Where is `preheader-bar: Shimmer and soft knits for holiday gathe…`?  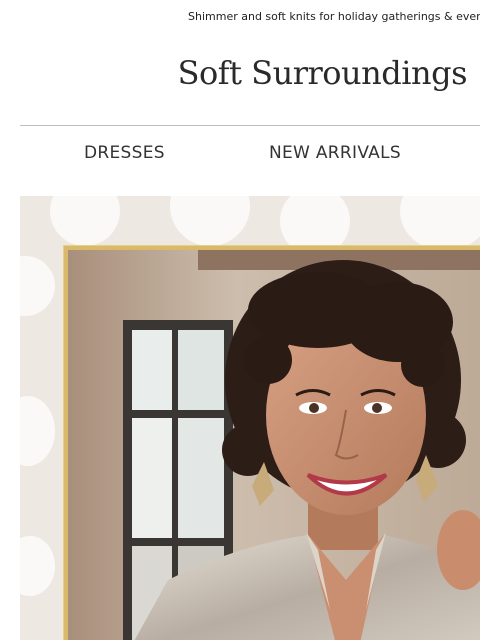
preheader-bar: Shimmer and soft knits for holiday gathe… is located at coordinates (240, 17).